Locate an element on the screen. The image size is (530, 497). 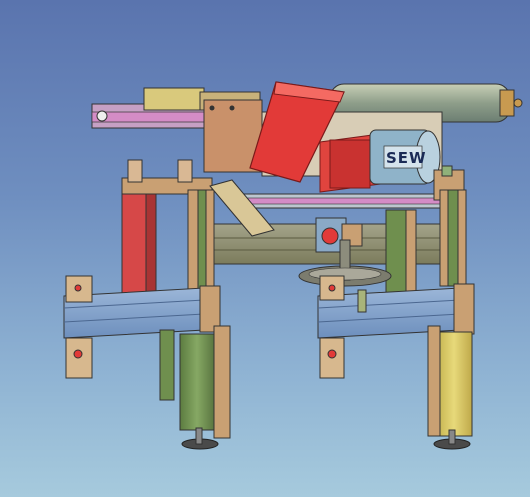
left-front-leg is located at coordinates (205, 387).